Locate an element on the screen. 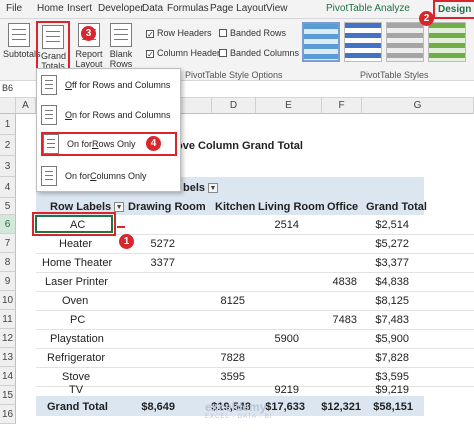  tab-view: View is located at coordinates (277, 8).